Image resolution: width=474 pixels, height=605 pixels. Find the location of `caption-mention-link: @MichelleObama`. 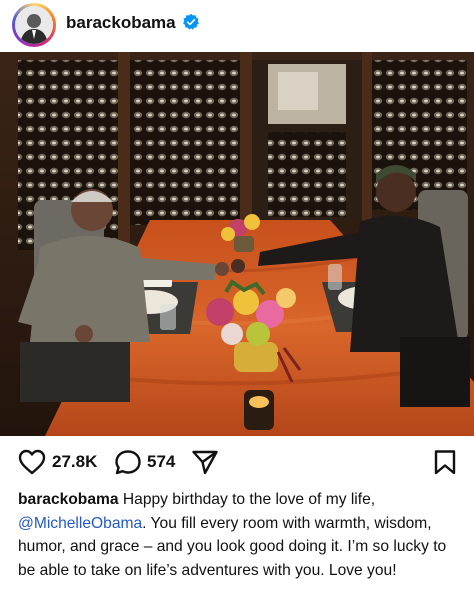

caption-mention-link: @MichelleObama is located at coordinates (80, 523).